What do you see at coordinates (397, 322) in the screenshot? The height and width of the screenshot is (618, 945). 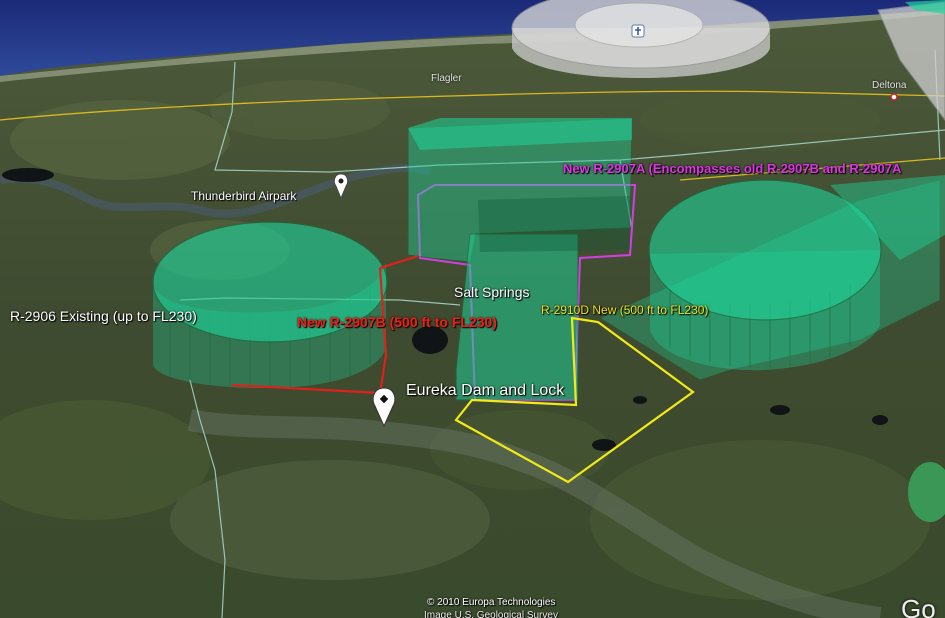 I see `r2907b-label: New R-2907B (500 ft to FL230)` at bounding box center [397, 322].